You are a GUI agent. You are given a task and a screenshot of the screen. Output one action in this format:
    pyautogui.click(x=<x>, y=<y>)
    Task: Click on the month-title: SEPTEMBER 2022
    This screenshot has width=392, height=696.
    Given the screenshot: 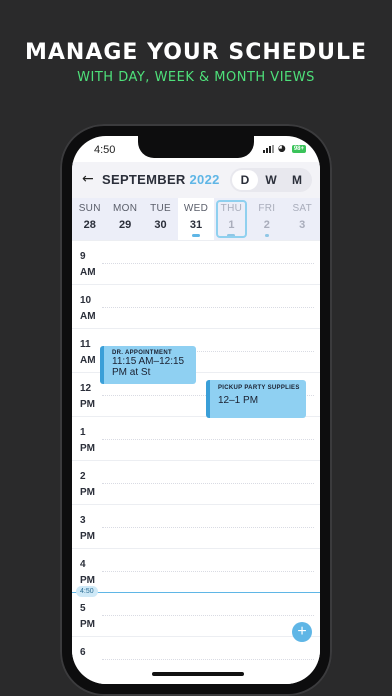 What is the action you would take?
    pyautogui.click(x=161, y=179)
    